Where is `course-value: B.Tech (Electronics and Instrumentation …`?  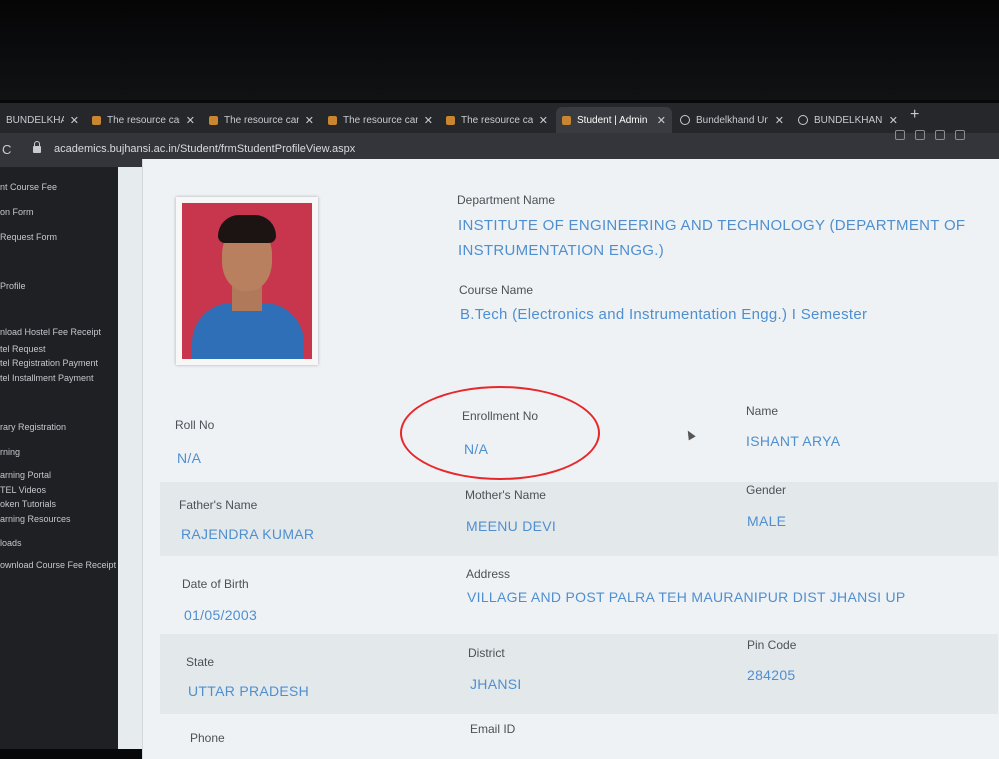
course-value: B.Tech (Electronics and Instrumentation … is located at coordinates (664, 314).